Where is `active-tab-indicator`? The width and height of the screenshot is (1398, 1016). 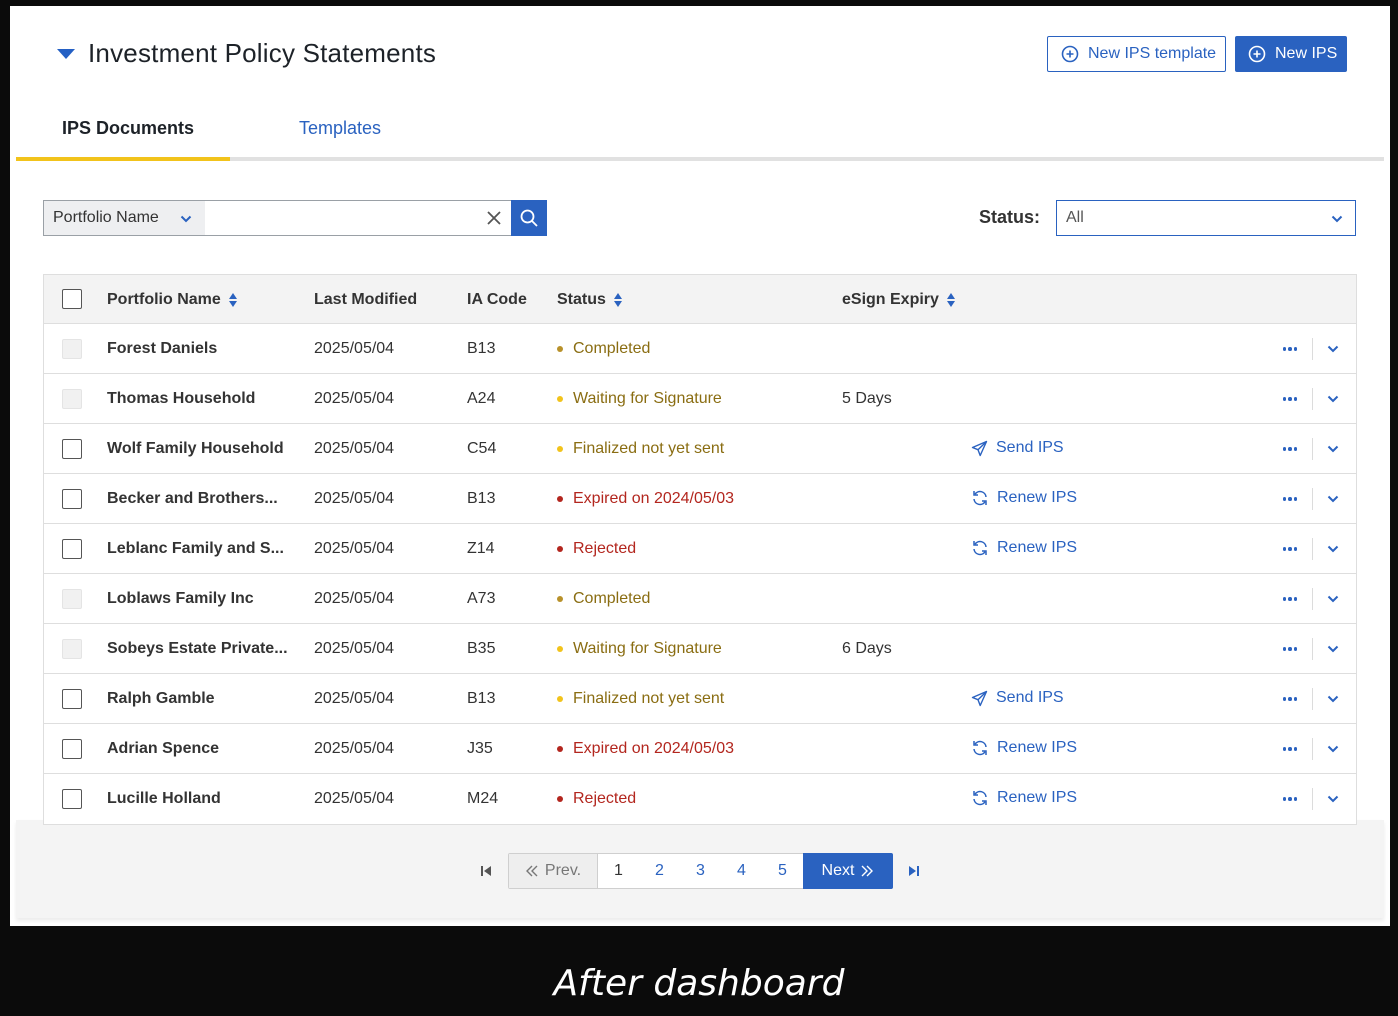
active-tab-indicator is located at coordinates (123, 159).